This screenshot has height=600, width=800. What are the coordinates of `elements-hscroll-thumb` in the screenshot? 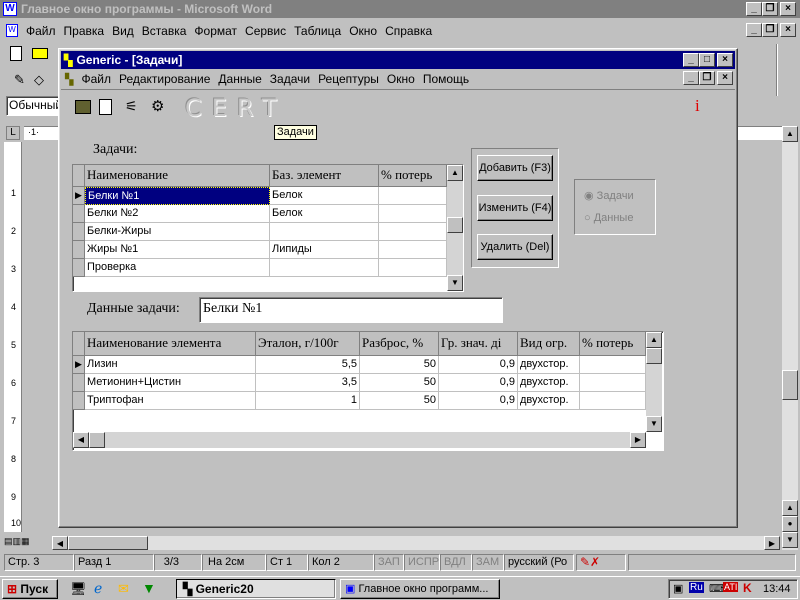 It's located at (97, 440).